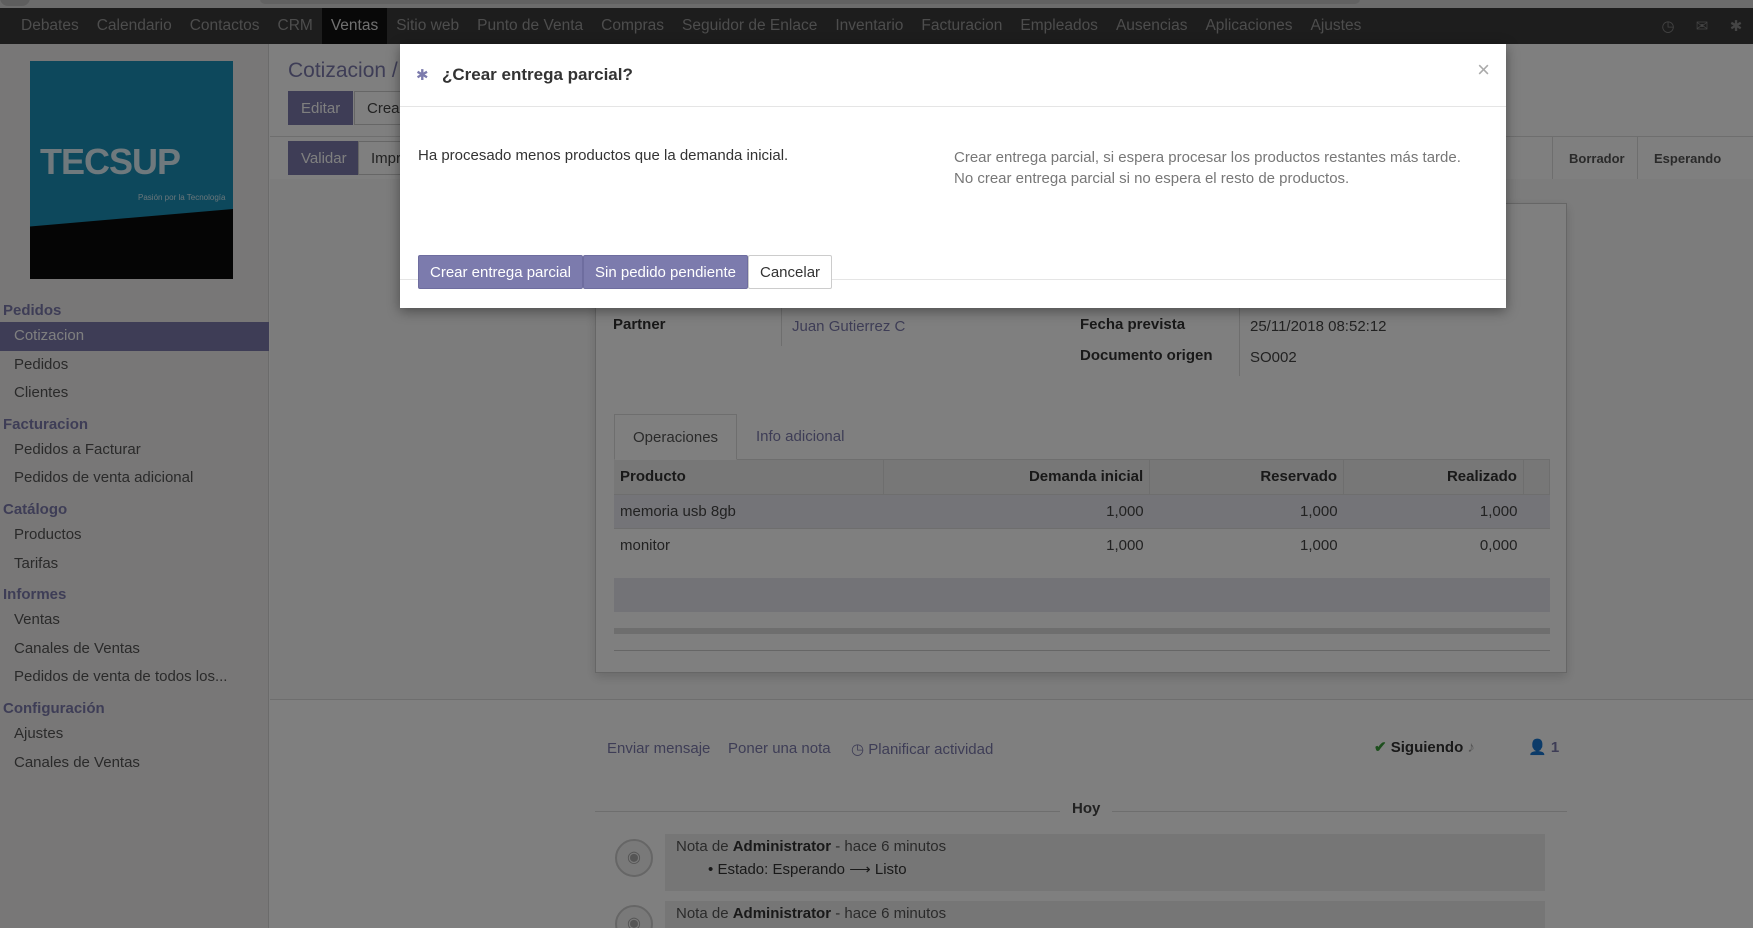 Image resolution: width=1753 pixels, height=928 pixels. What do you see at coordinates (537, 74) in the screenshot?
I see `dialog-title: ¿Crear entrega parcial?` at bounding box center [537, 74].